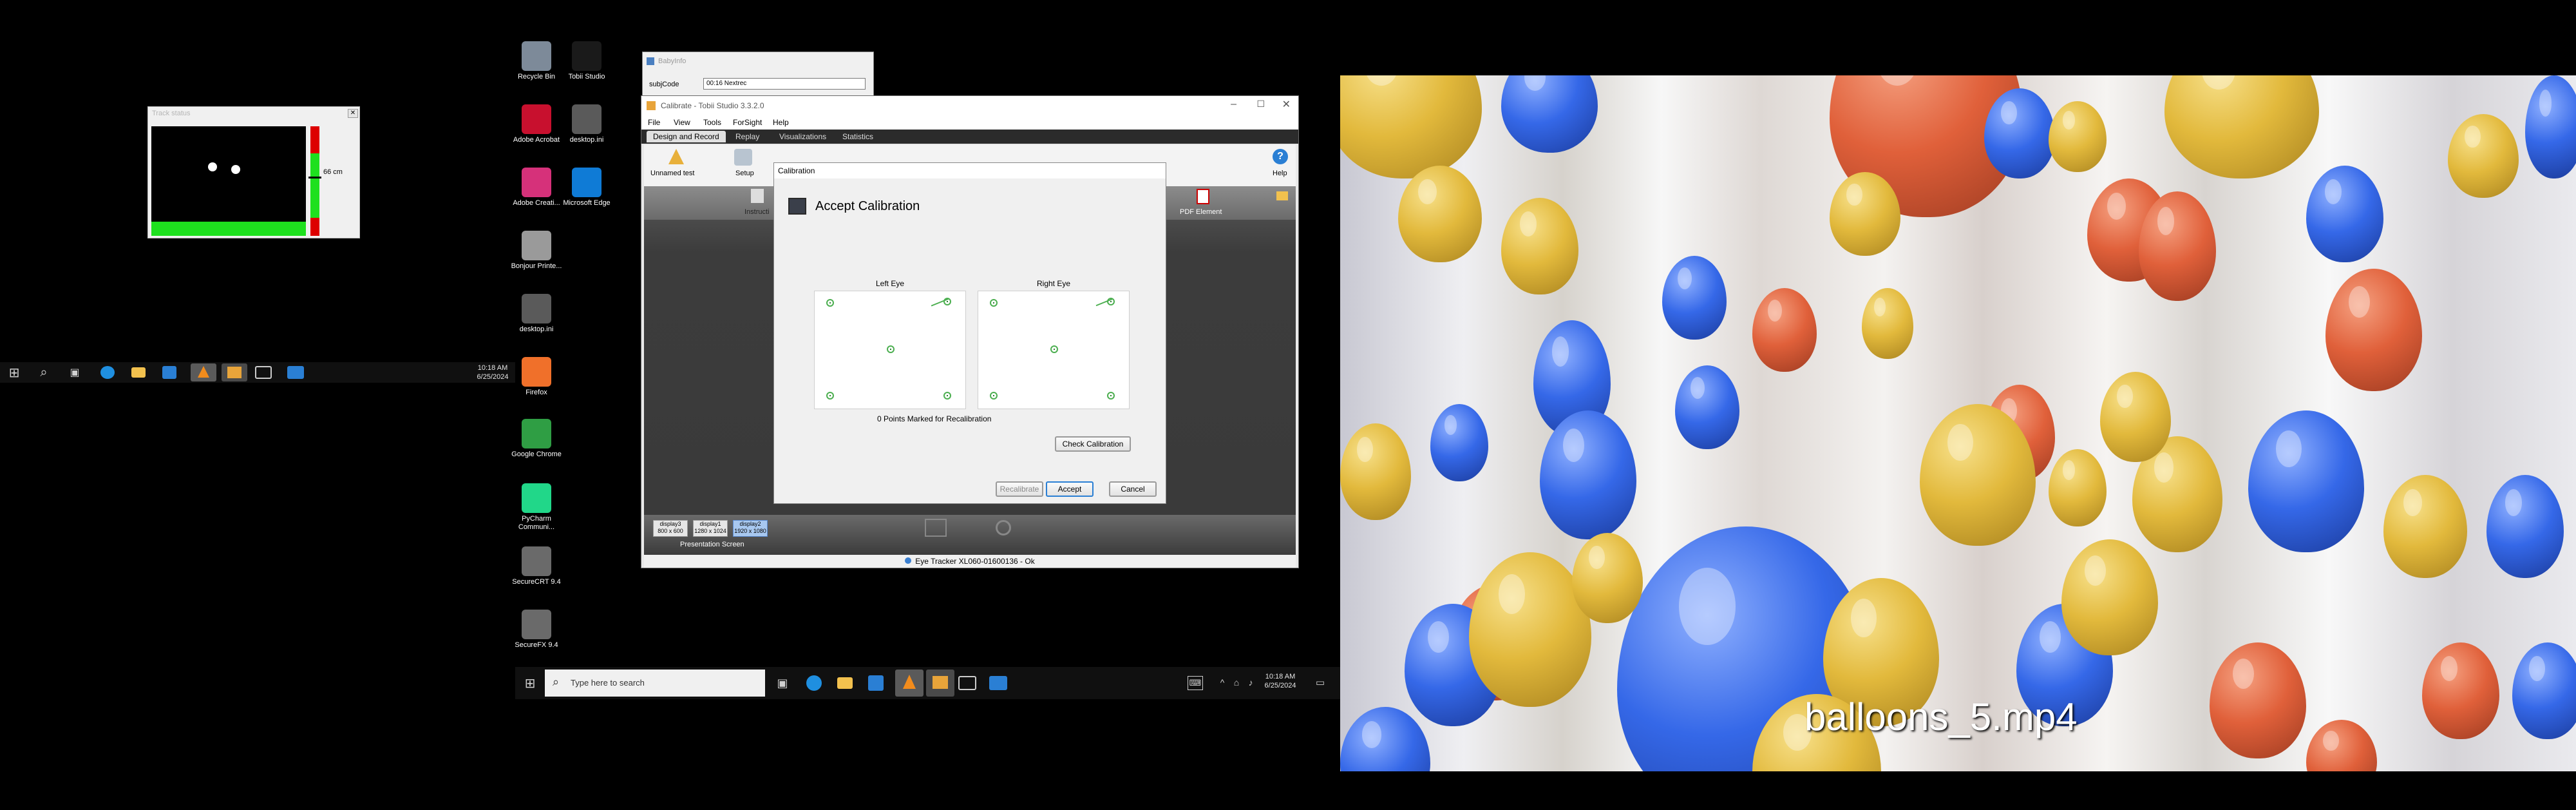  I want to click on track-quality-bar, so click(229, 229).